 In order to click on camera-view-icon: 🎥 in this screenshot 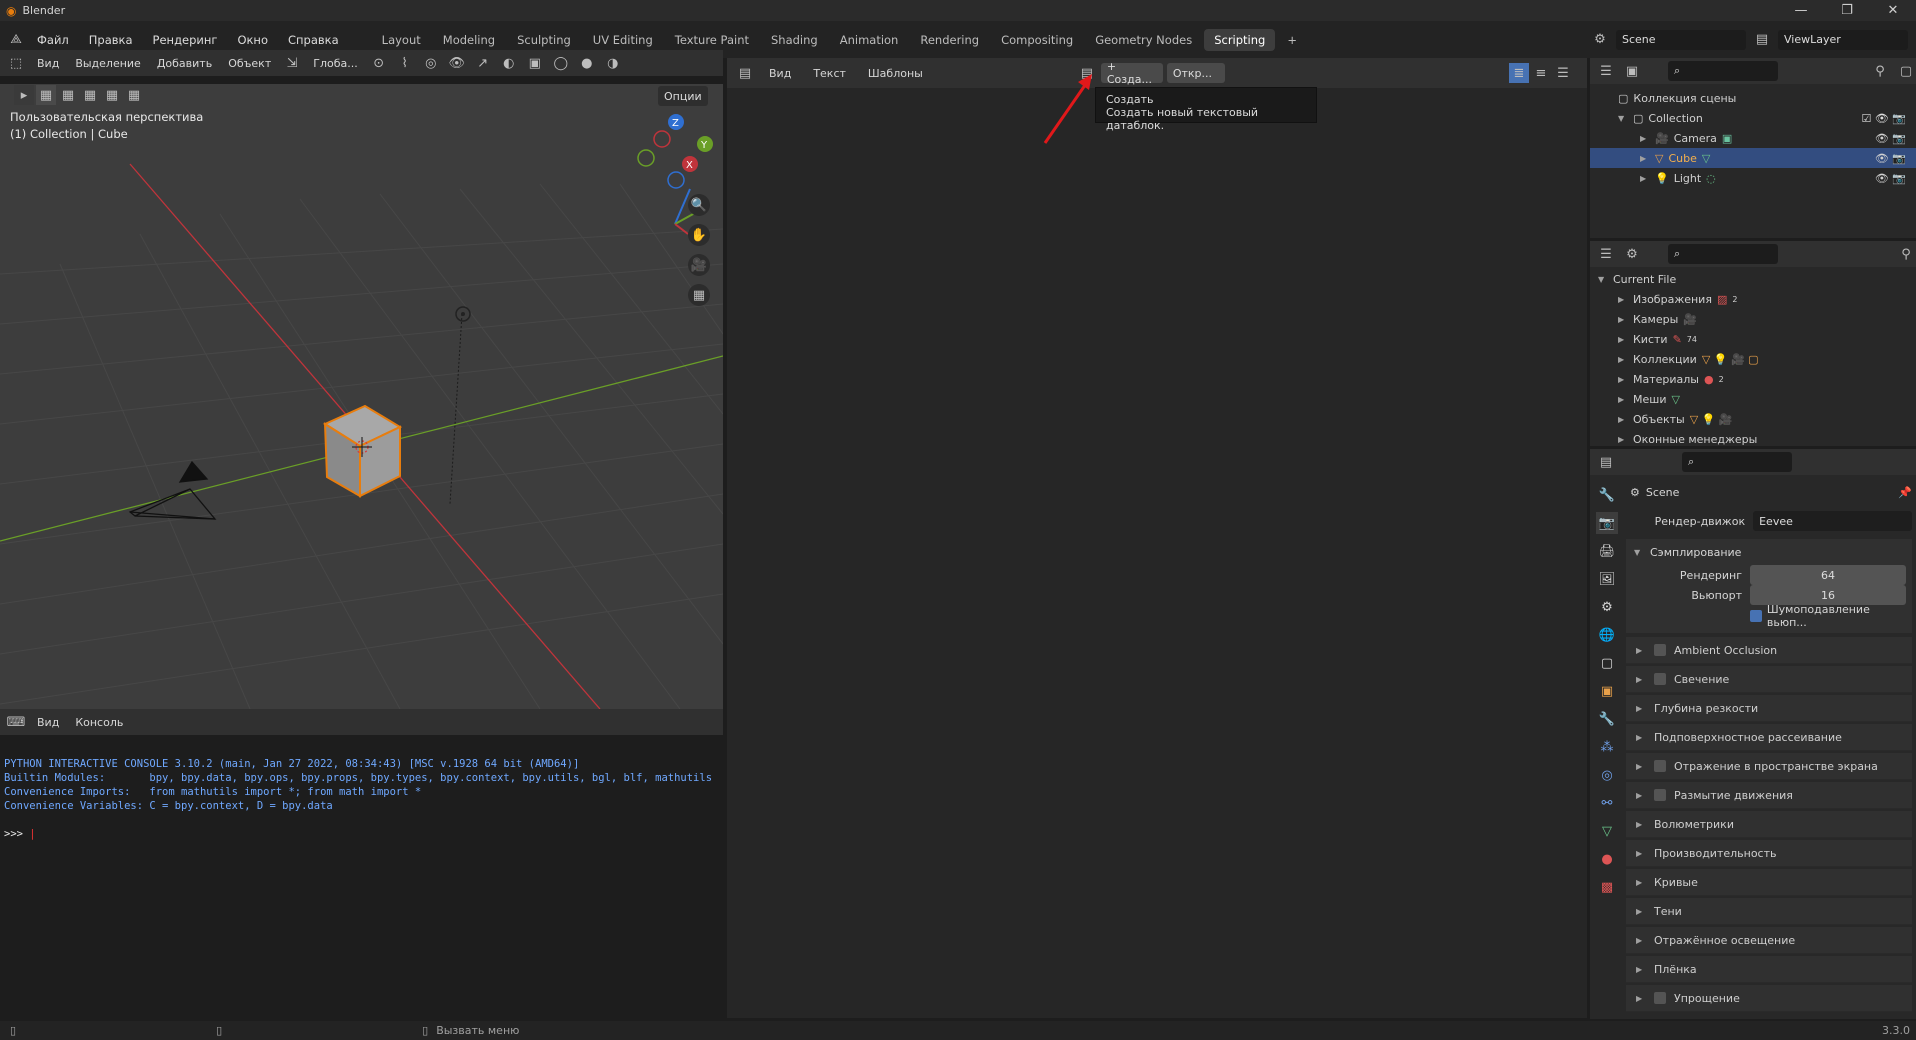, I will do `click(699, 265)`.